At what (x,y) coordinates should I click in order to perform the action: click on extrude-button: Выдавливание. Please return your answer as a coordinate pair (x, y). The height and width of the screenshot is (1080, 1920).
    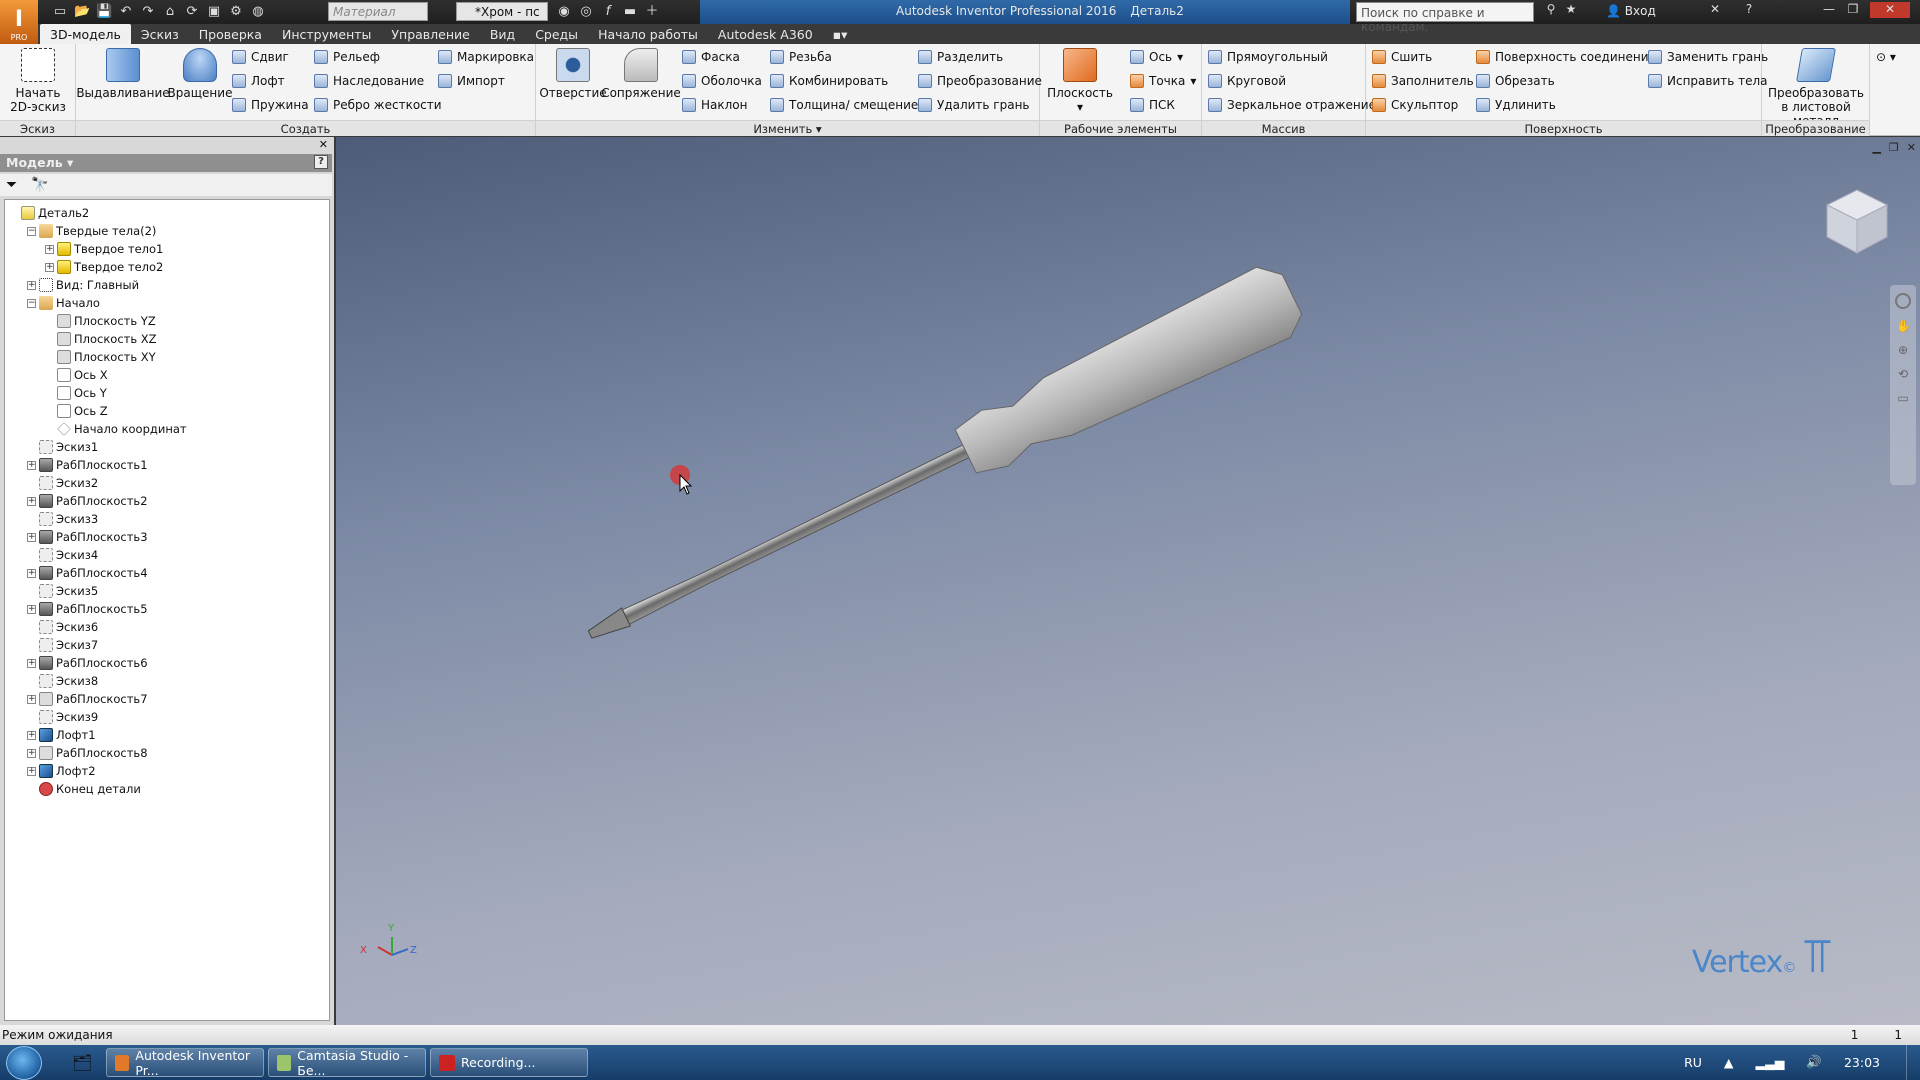
    Looking at the image, I should click on (123, 74).